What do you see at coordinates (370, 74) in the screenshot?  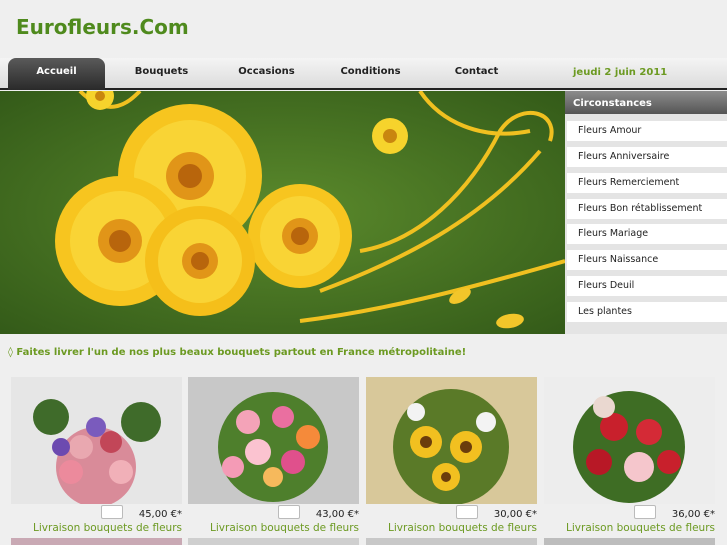 I see `tab-conditions: Conditions` at bounding box center [370, 74].